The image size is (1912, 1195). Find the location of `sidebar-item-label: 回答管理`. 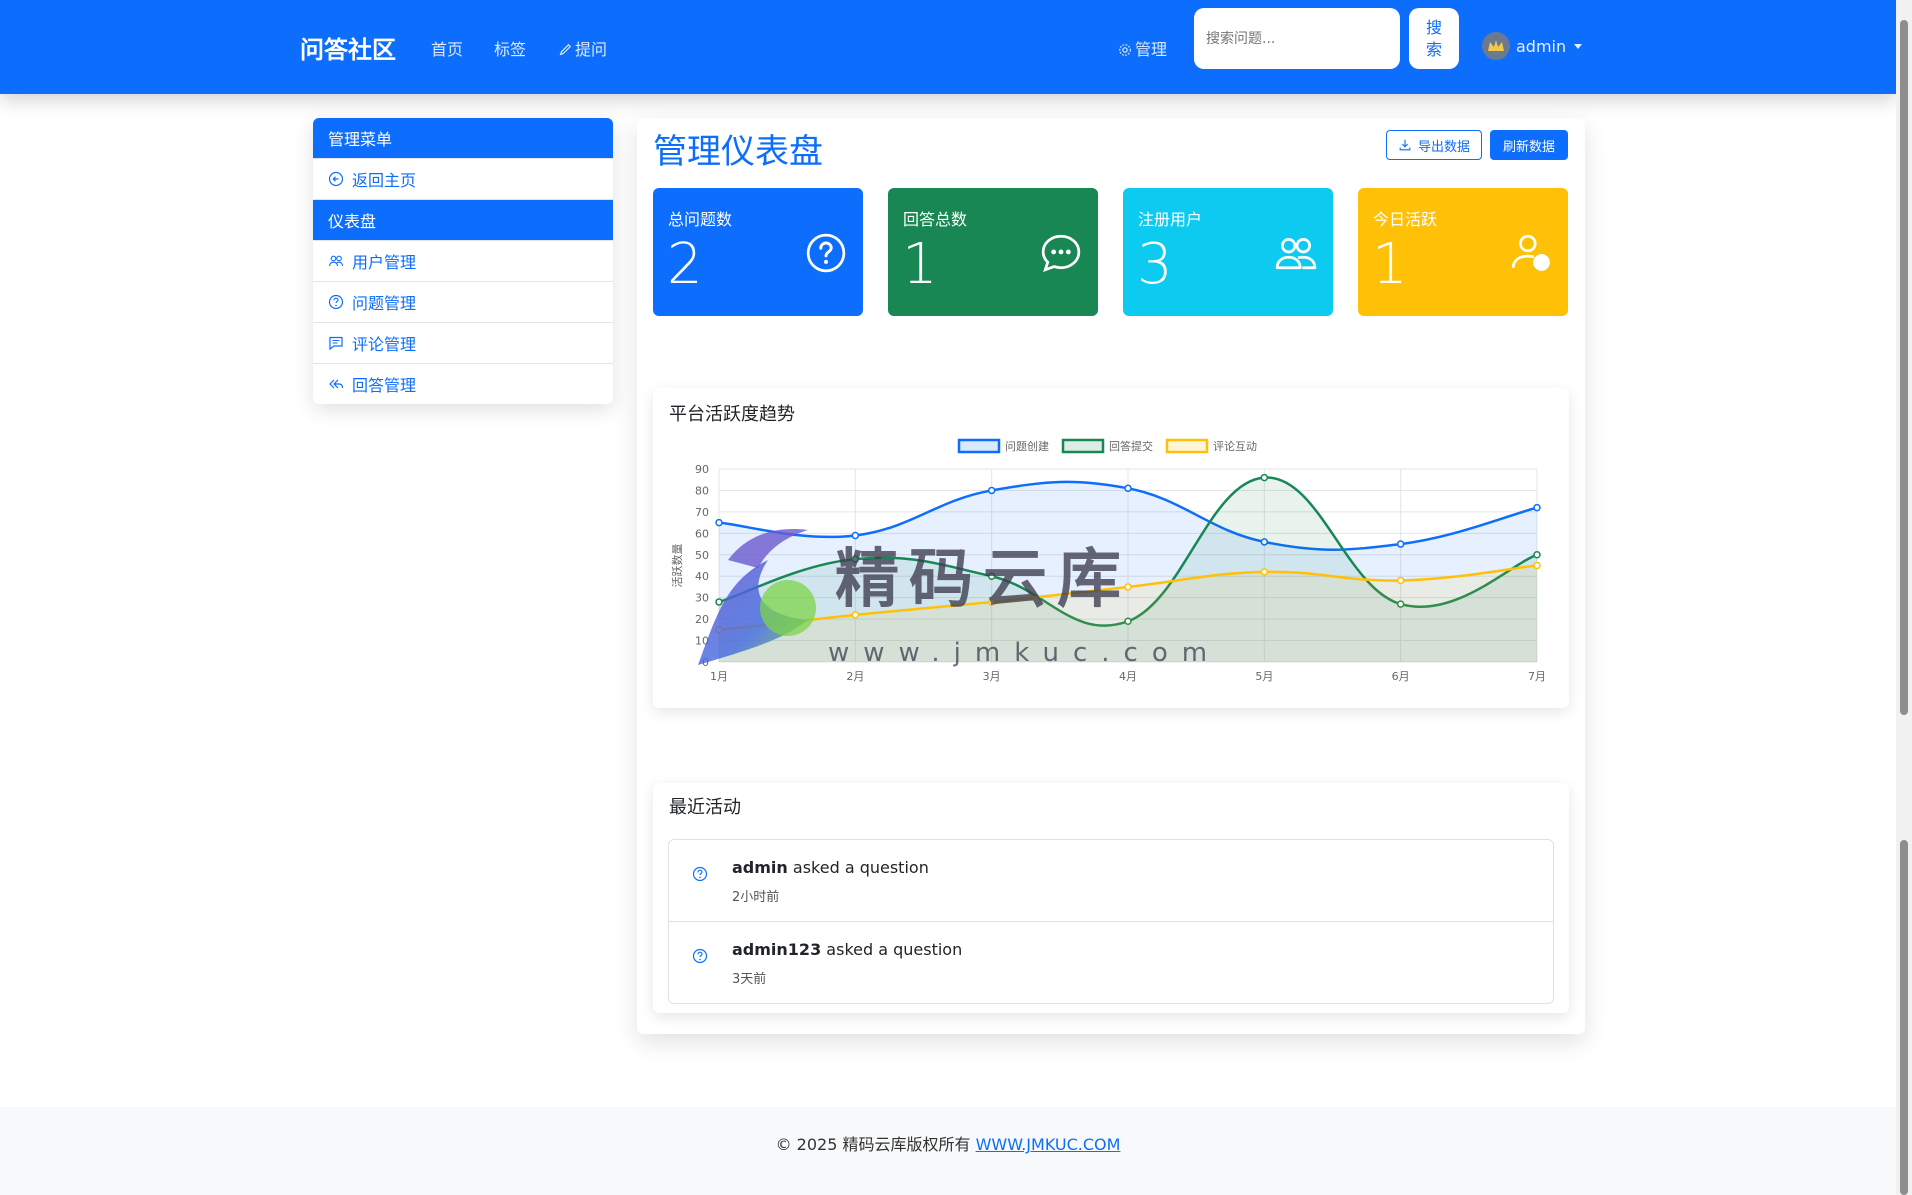

sidebar-item-label: 回答管理 is located at coordinates (384, 385).